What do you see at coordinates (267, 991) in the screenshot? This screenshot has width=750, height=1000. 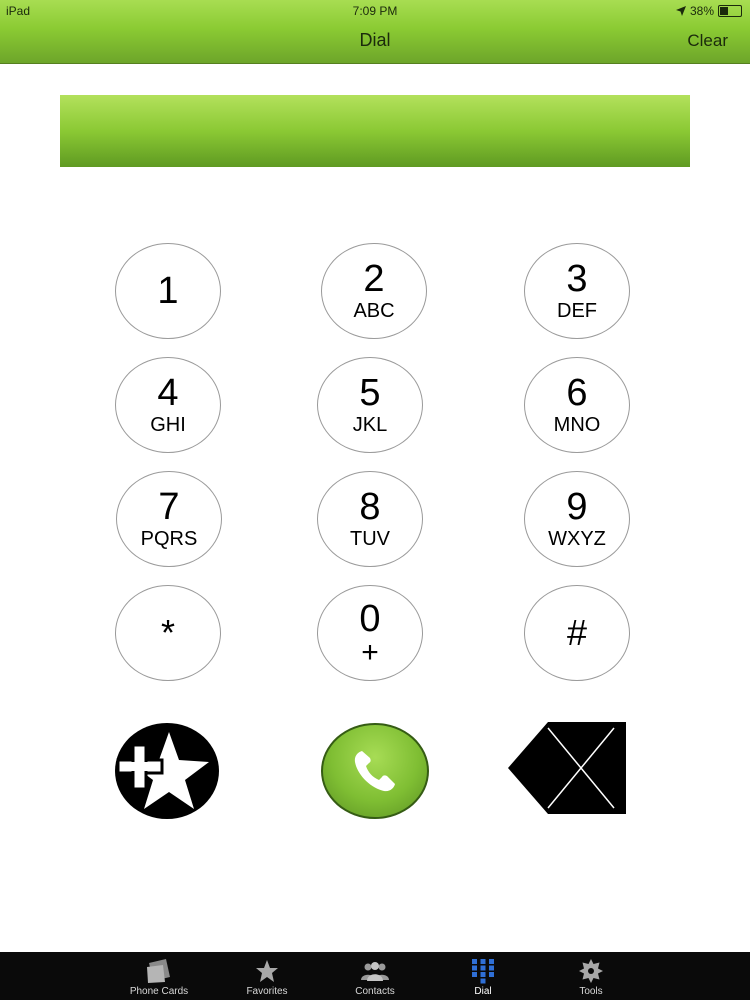 I see `tab-label: Favorites` at bounding box center [267, 991].